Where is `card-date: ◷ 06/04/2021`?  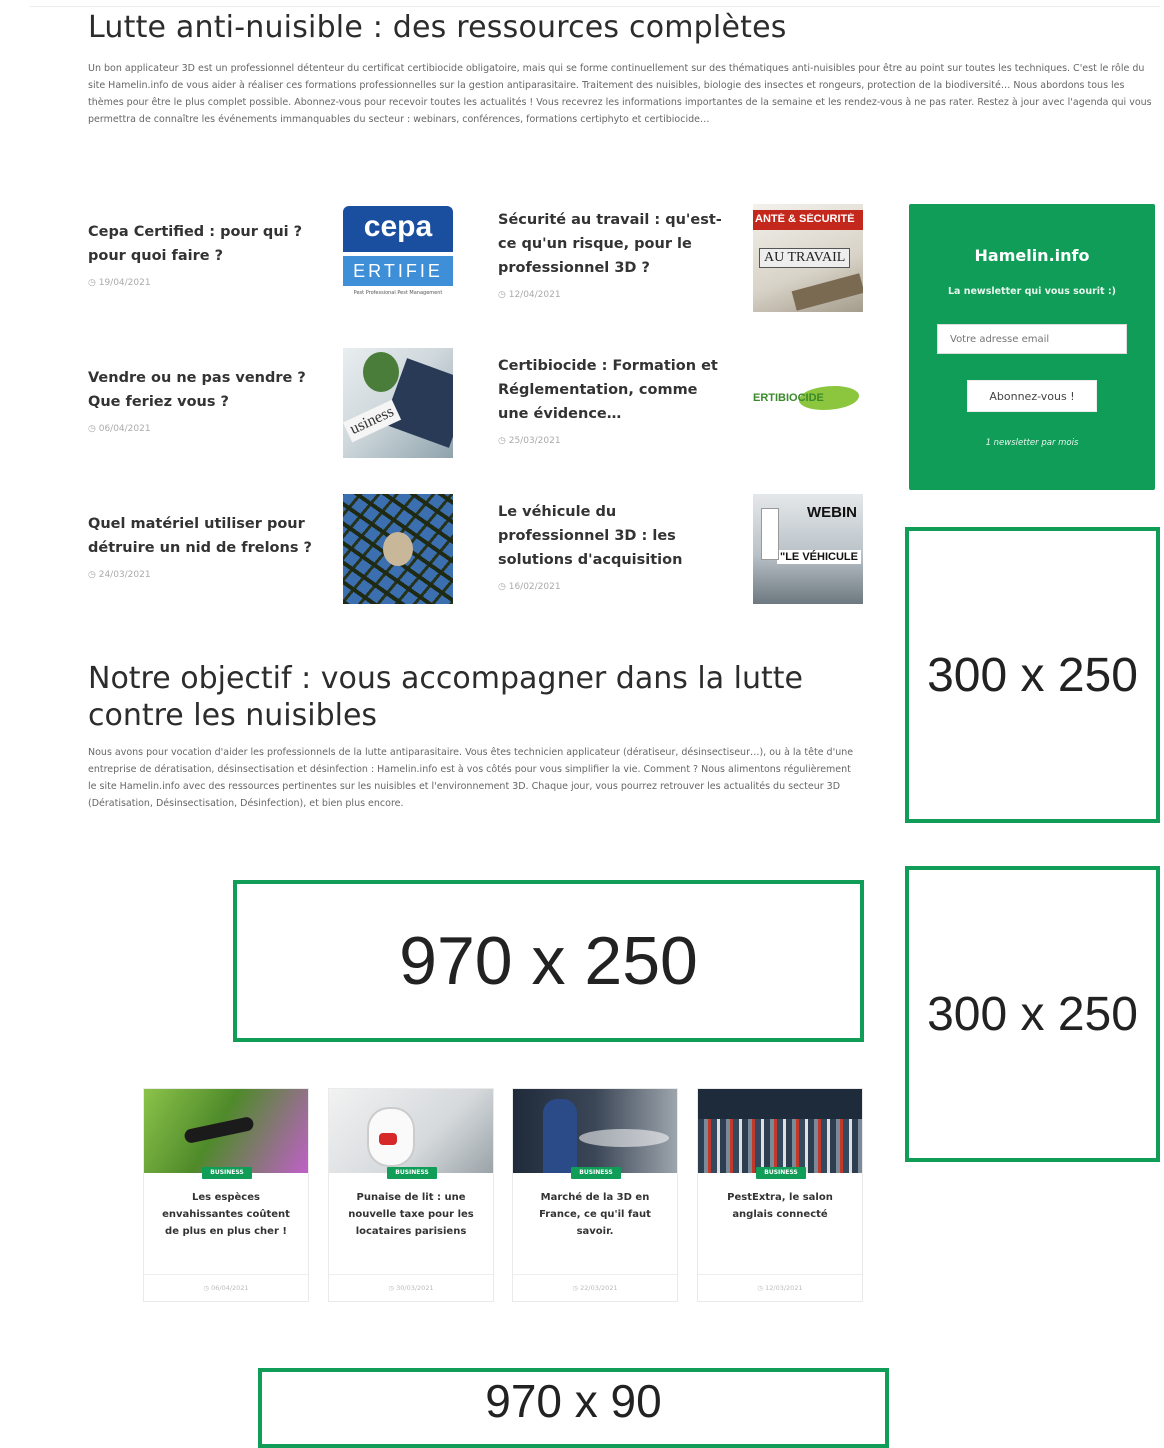
card-date: ◷ 06/04/2021 is located at coordinates (226, 1287).